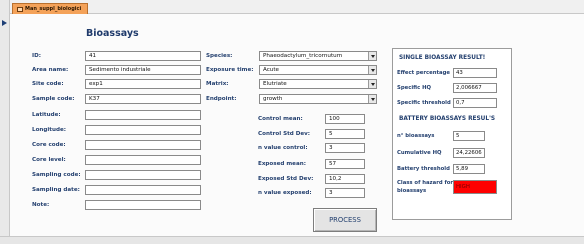 Image resolution: width=584 pixels, height=244 pixels. What do you see at coordinates (5, 118) in the screenshot?
I see `record-selector-strip` at bounding box center [5, 118].